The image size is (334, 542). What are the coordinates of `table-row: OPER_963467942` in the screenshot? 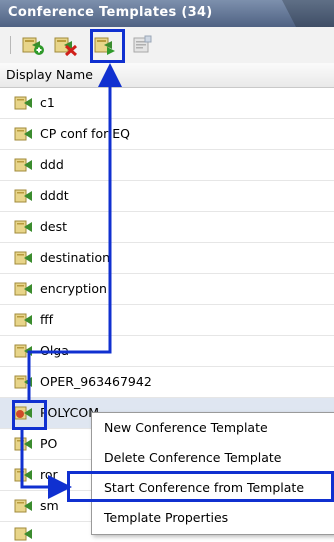 It's located at (167, 382).